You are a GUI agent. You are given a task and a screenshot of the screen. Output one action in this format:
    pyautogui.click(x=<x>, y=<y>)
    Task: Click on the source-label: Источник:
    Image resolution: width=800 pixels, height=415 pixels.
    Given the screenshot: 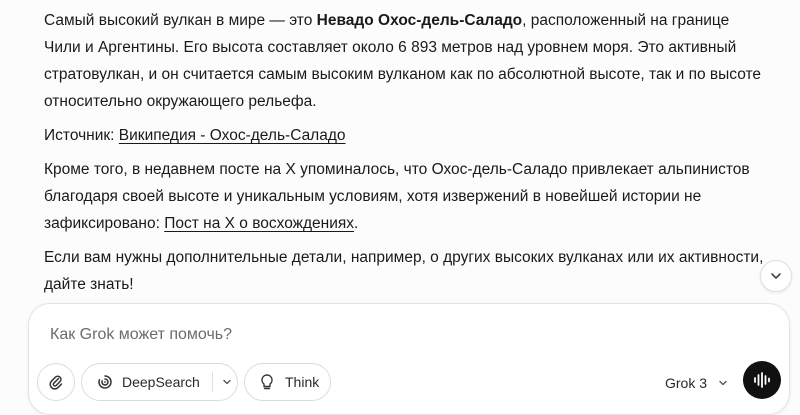 What is the action you would take?
    pyautogui.click(x=81, y=135)
    